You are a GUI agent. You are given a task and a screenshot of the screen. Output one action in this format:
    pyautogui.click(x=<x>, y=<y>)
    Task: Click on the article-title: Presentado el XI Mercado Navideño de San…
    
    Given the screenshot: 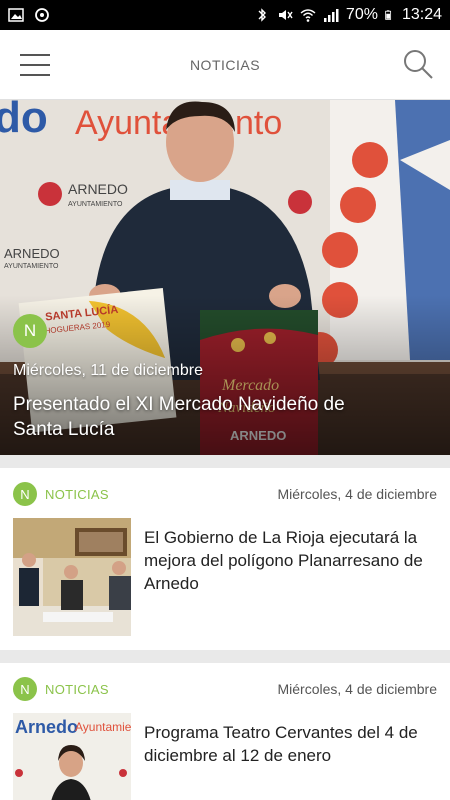 What is the action you would take?
    pyautogui.click(x=193, y=417)
    